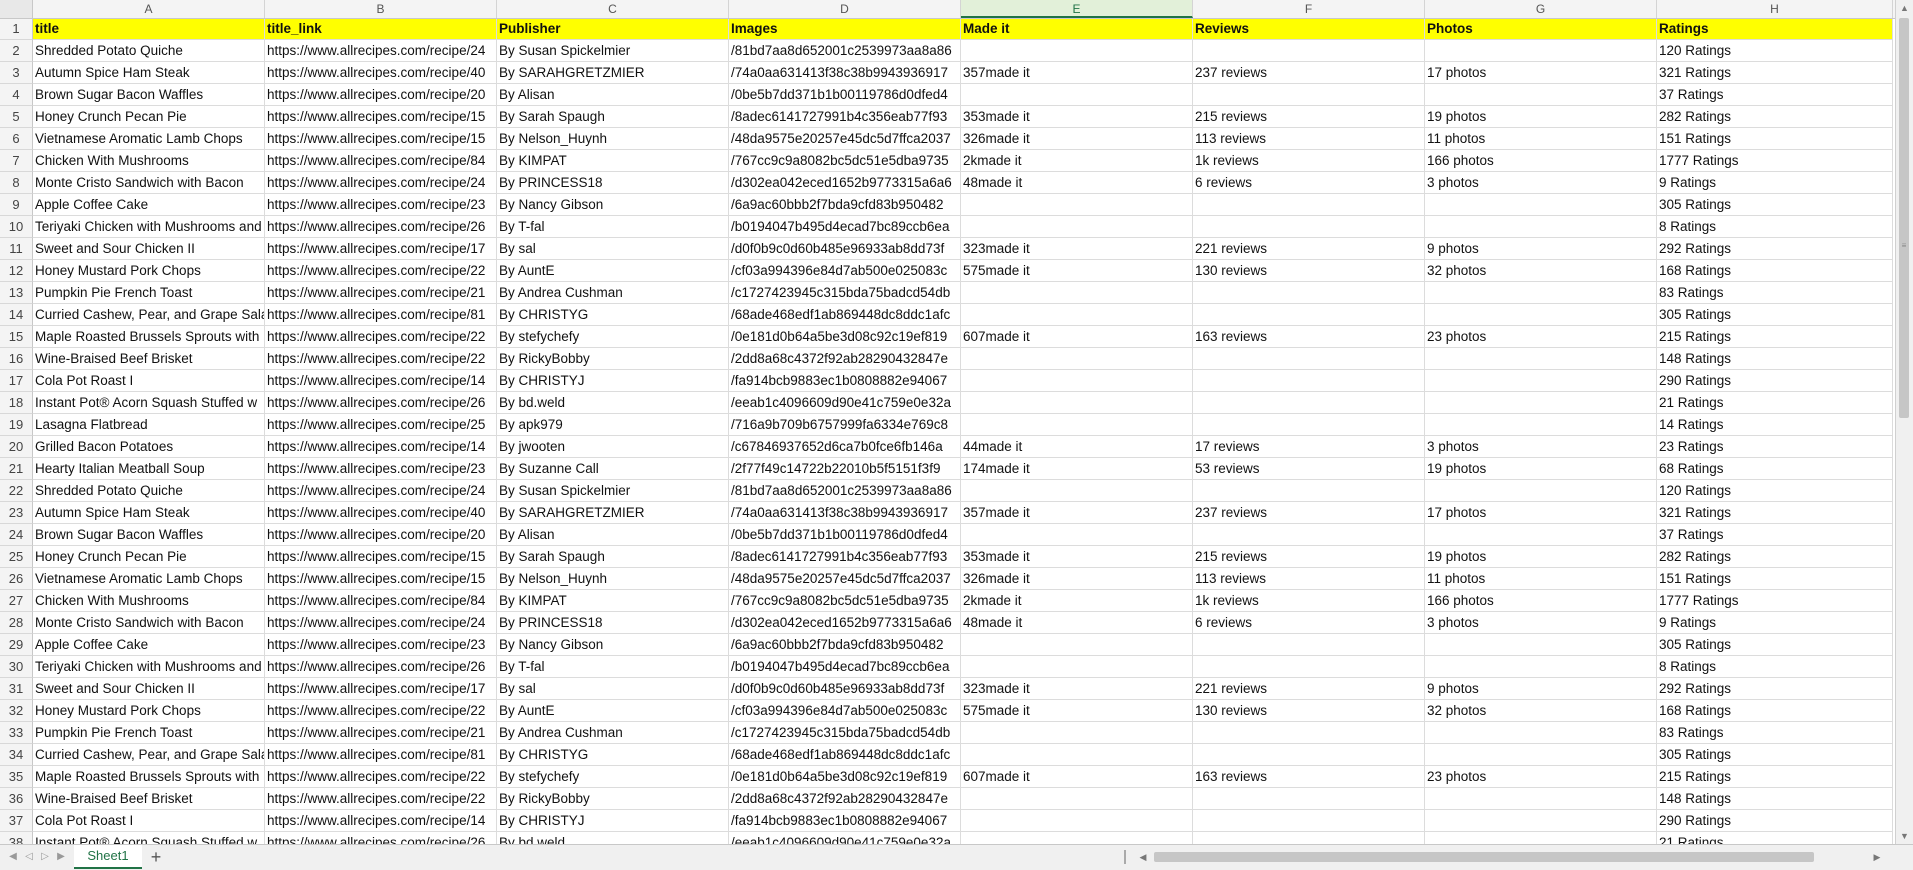 This screenshot has height=870, width=1913. I want to click on table-cell: /d302ea042eced1652b9773315a6a6, so click(845, 623).